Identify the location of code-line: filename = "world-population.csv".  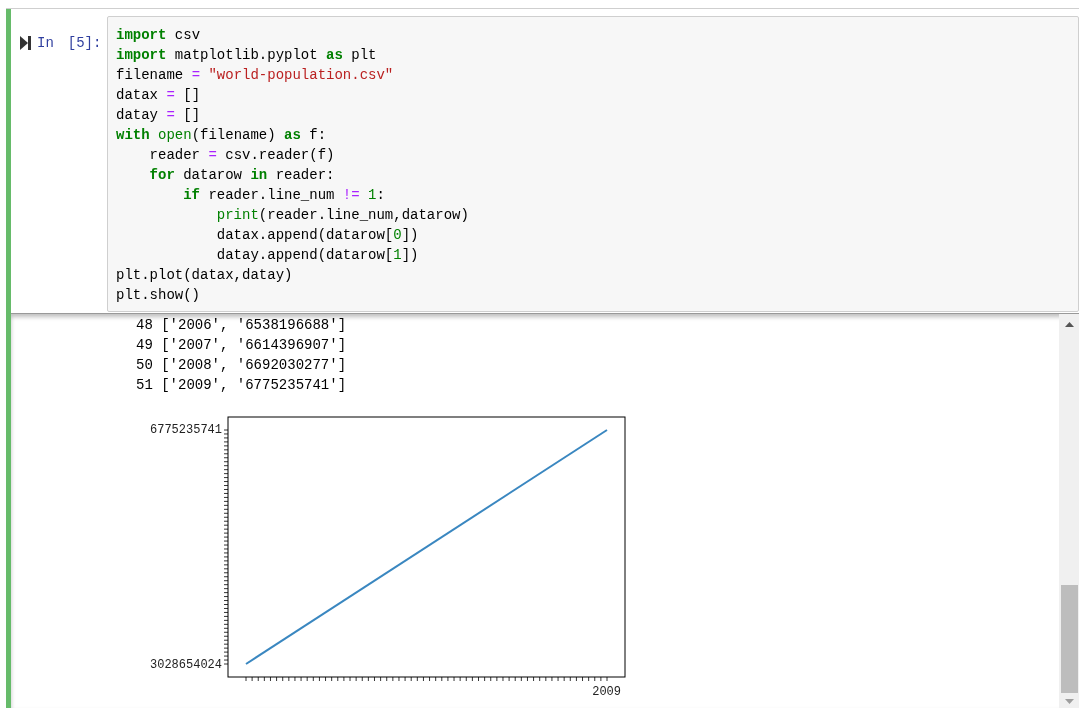
(255, 75).